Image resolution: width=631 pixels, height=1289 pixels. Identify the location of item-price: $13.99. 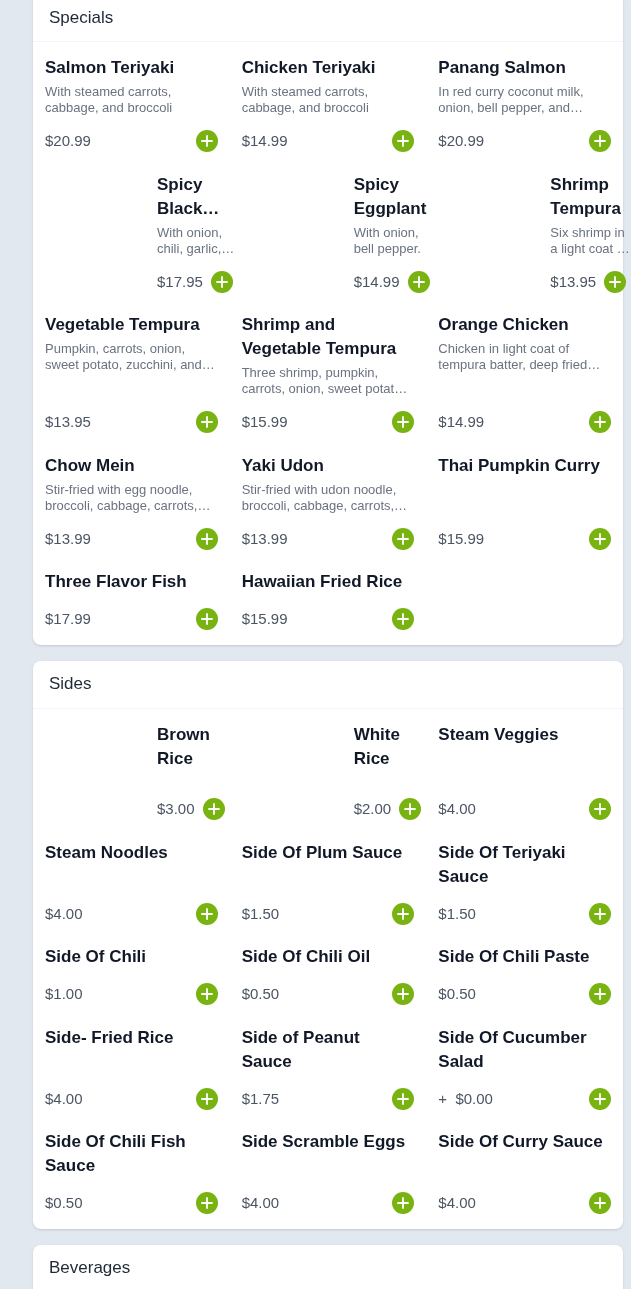
(68, 538).